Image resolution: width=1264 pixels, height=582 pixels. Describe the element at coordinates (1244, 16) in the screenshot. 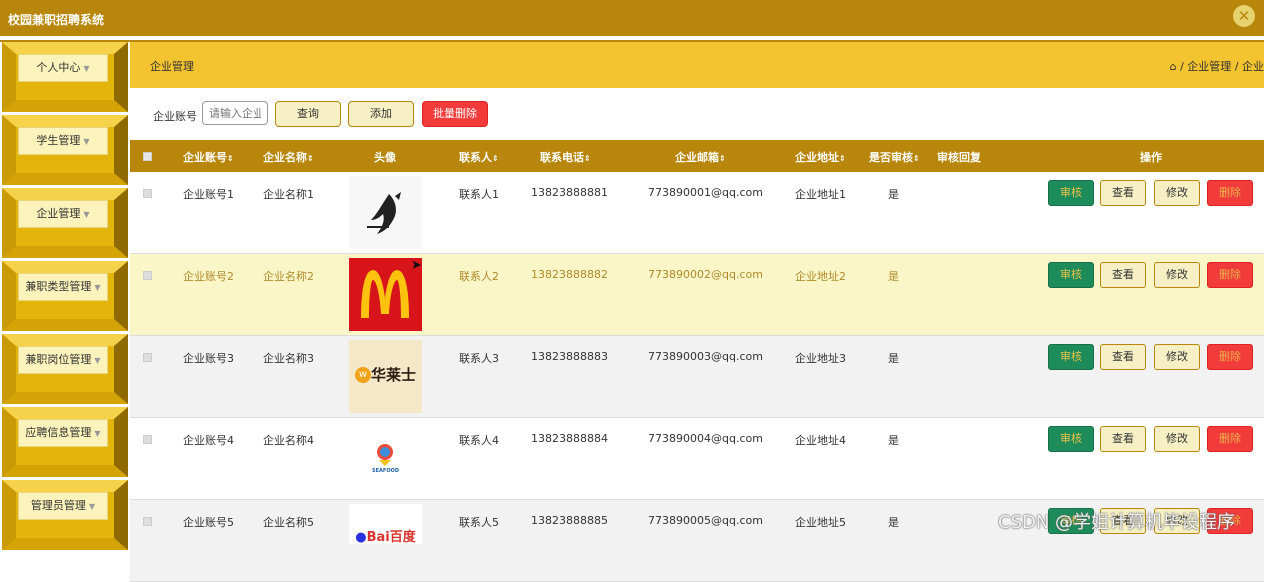

I see `close-icon: ✕` at that location.